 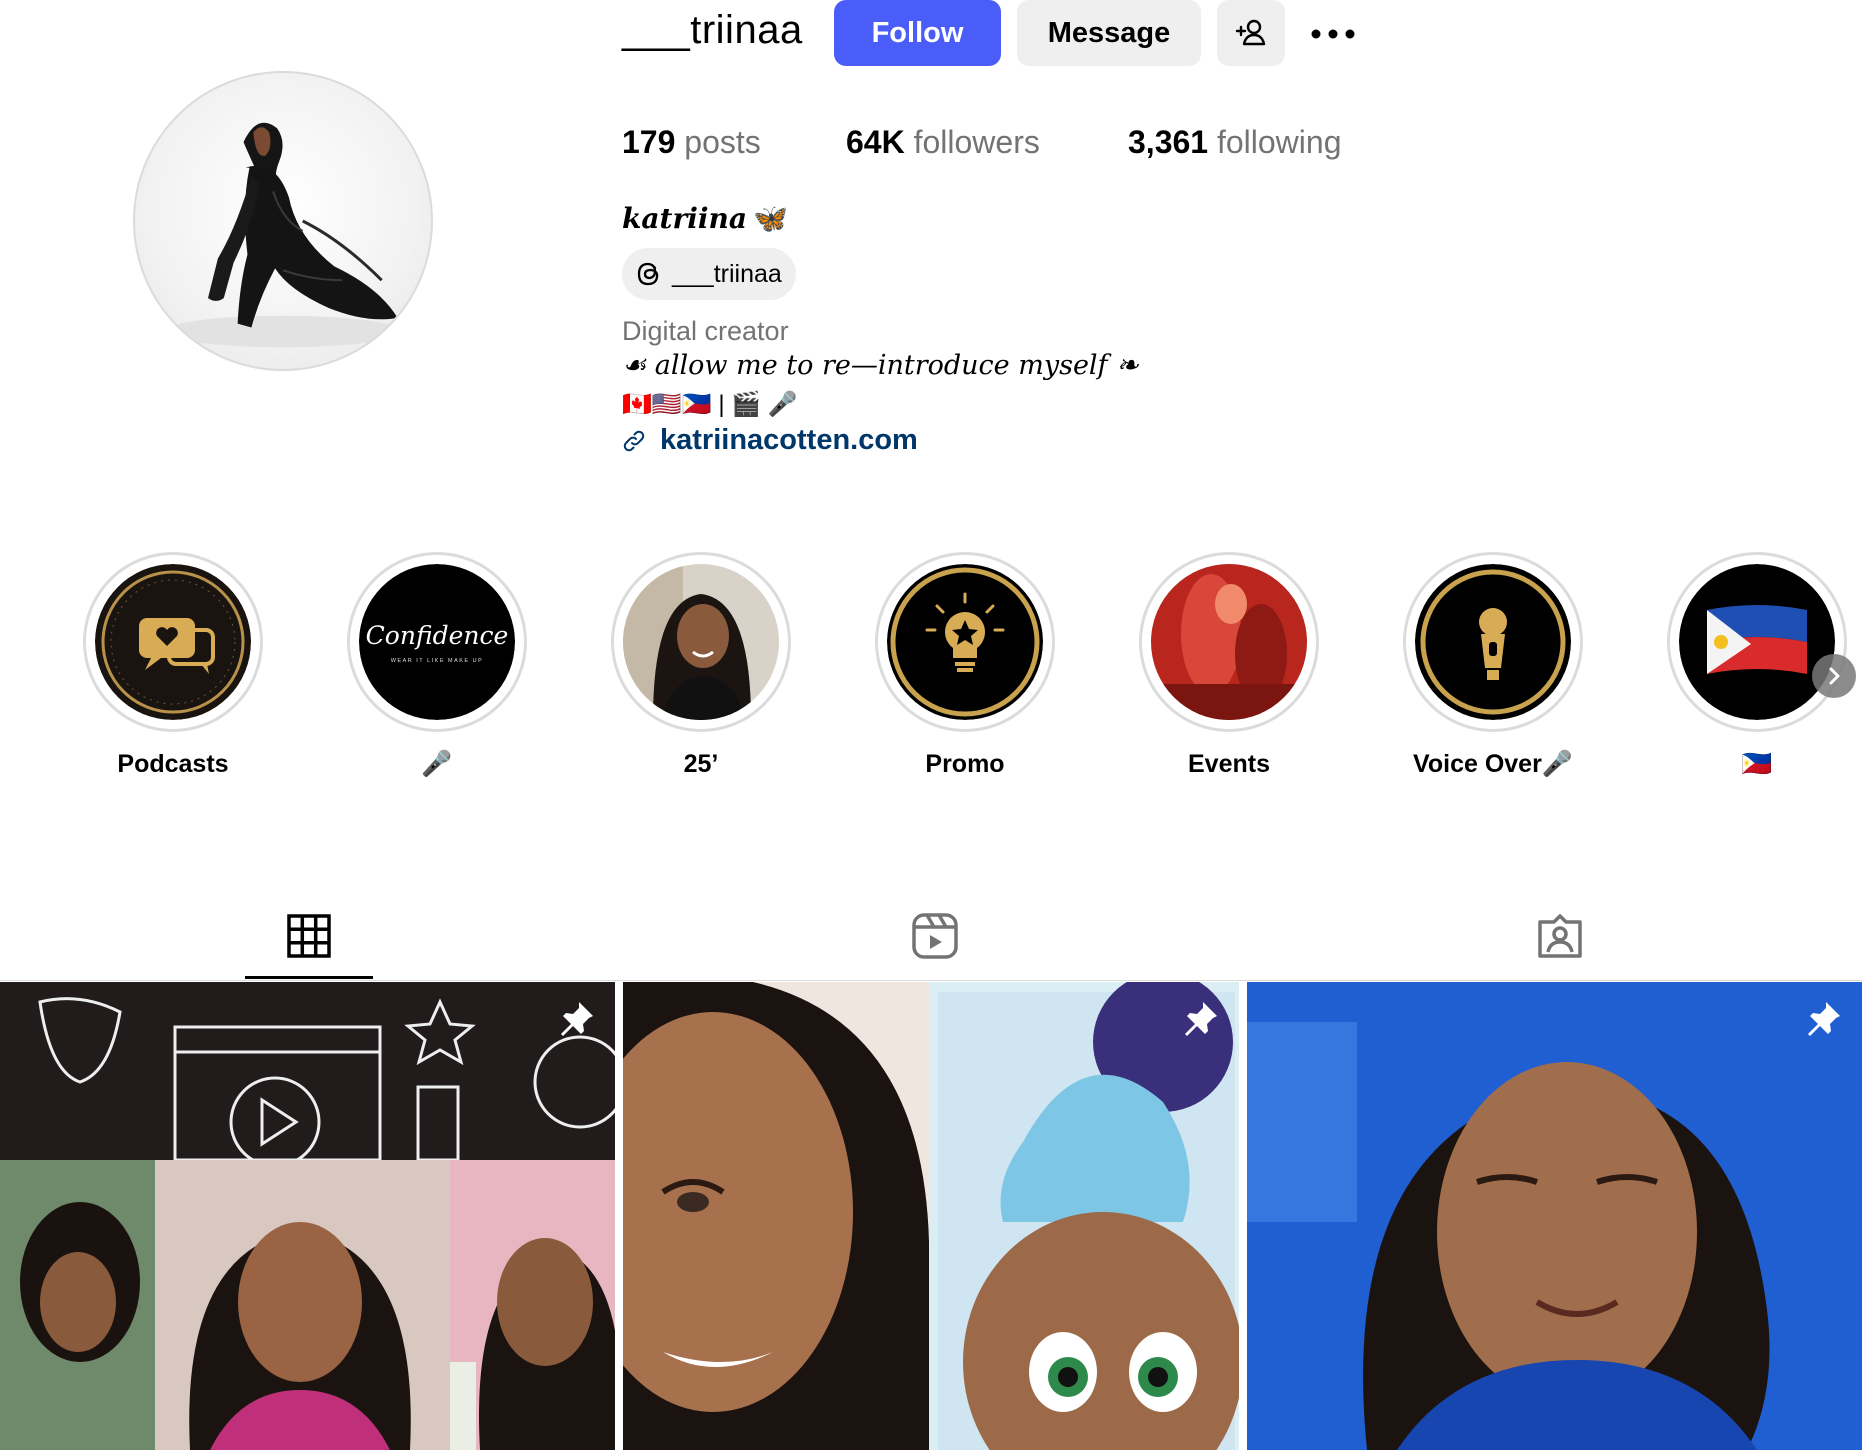 I want to click on event-photo, so click(x=1229, y=642).